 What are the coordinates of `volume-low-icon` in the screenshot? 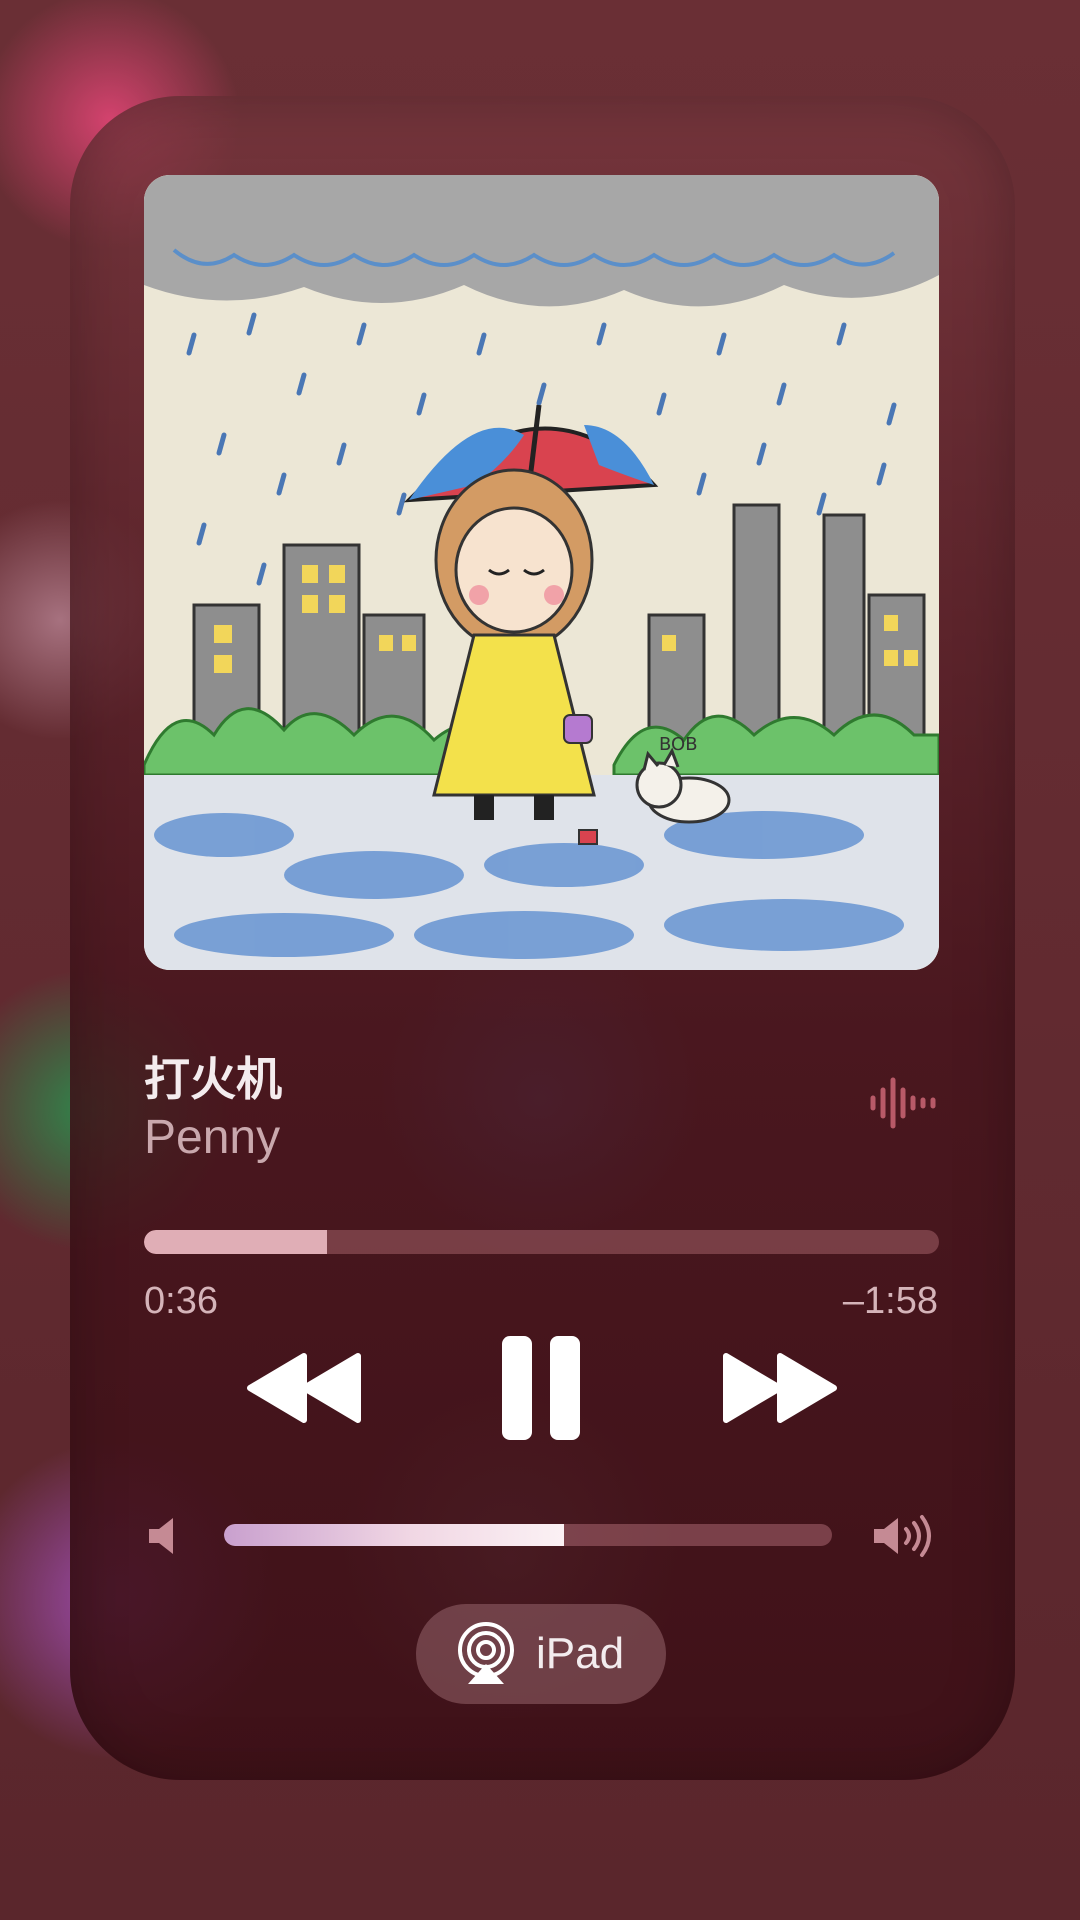 It's located at (161, 1536).